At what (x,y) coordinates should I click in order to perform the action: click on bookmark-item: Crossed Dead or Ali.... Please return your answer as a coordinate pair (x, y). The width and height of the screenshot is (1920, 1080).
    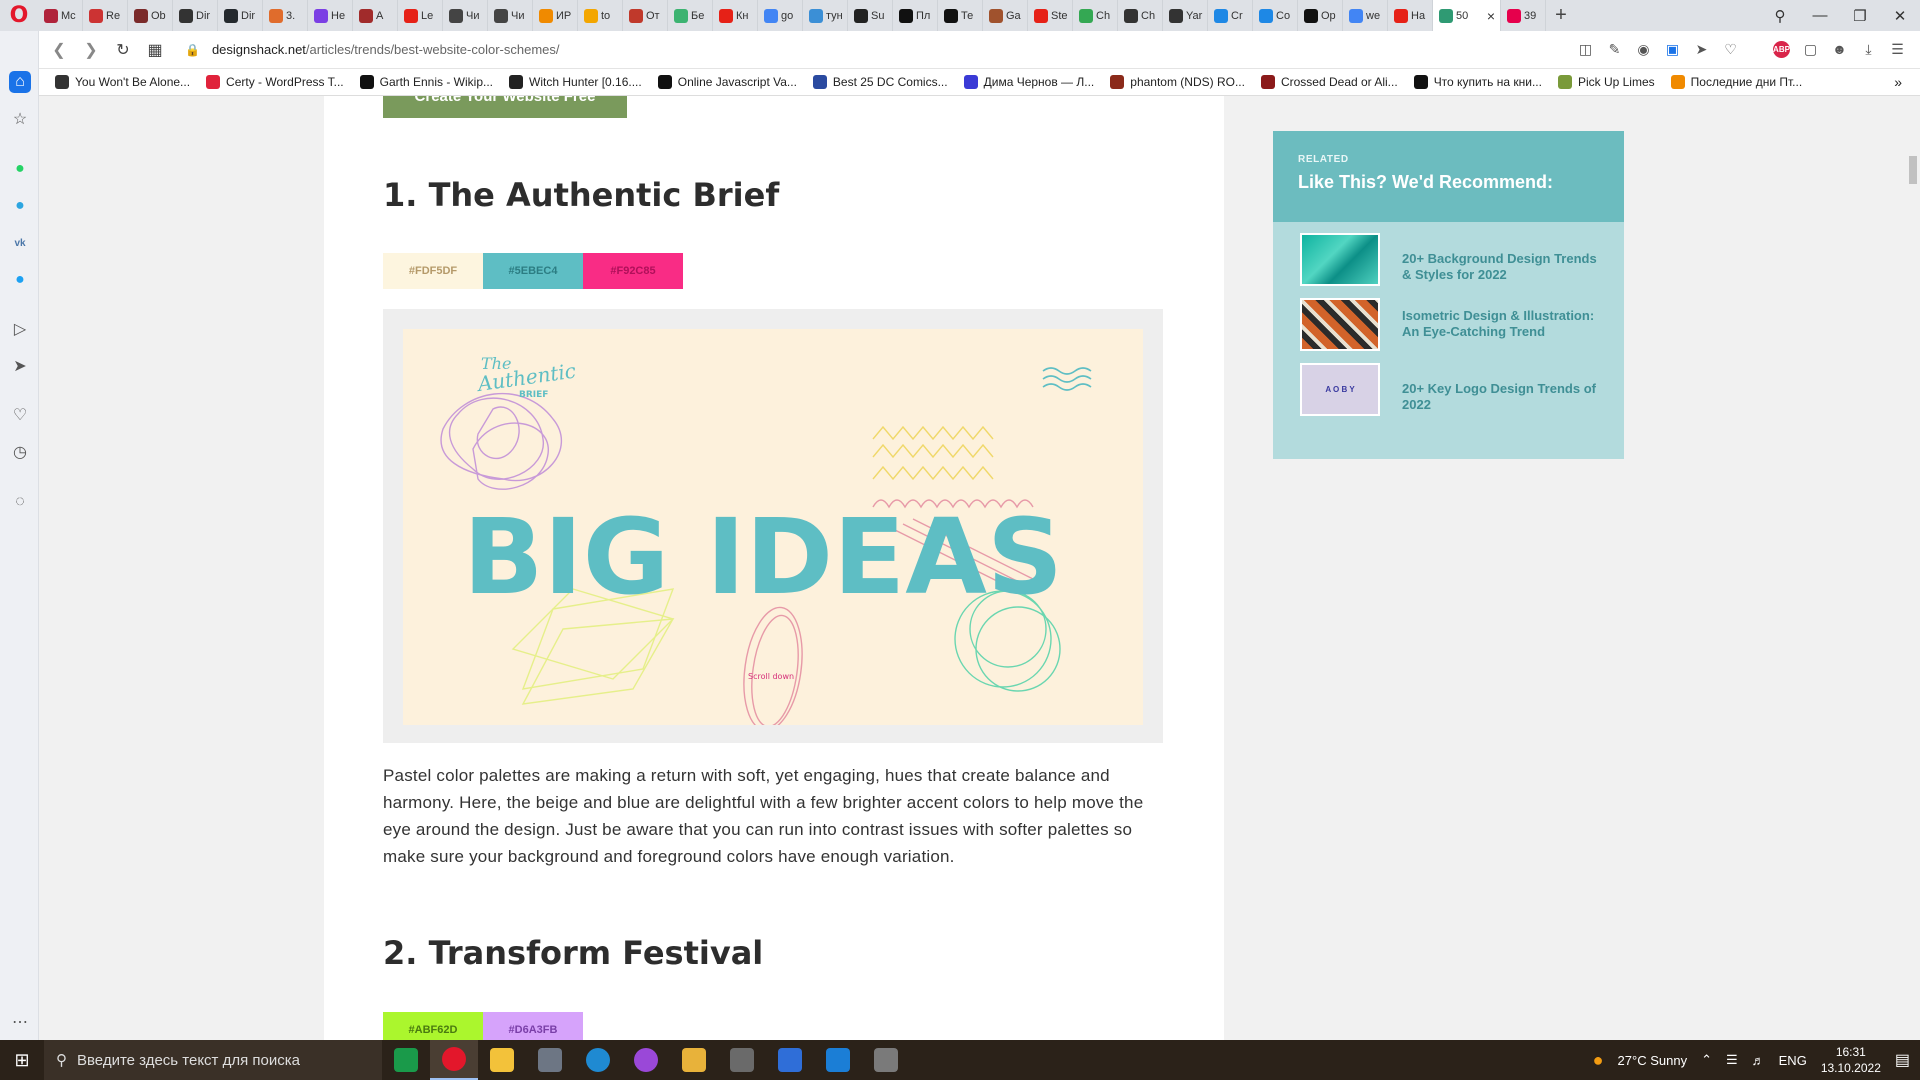
    Looking at the image, I should click on (1329, 82).